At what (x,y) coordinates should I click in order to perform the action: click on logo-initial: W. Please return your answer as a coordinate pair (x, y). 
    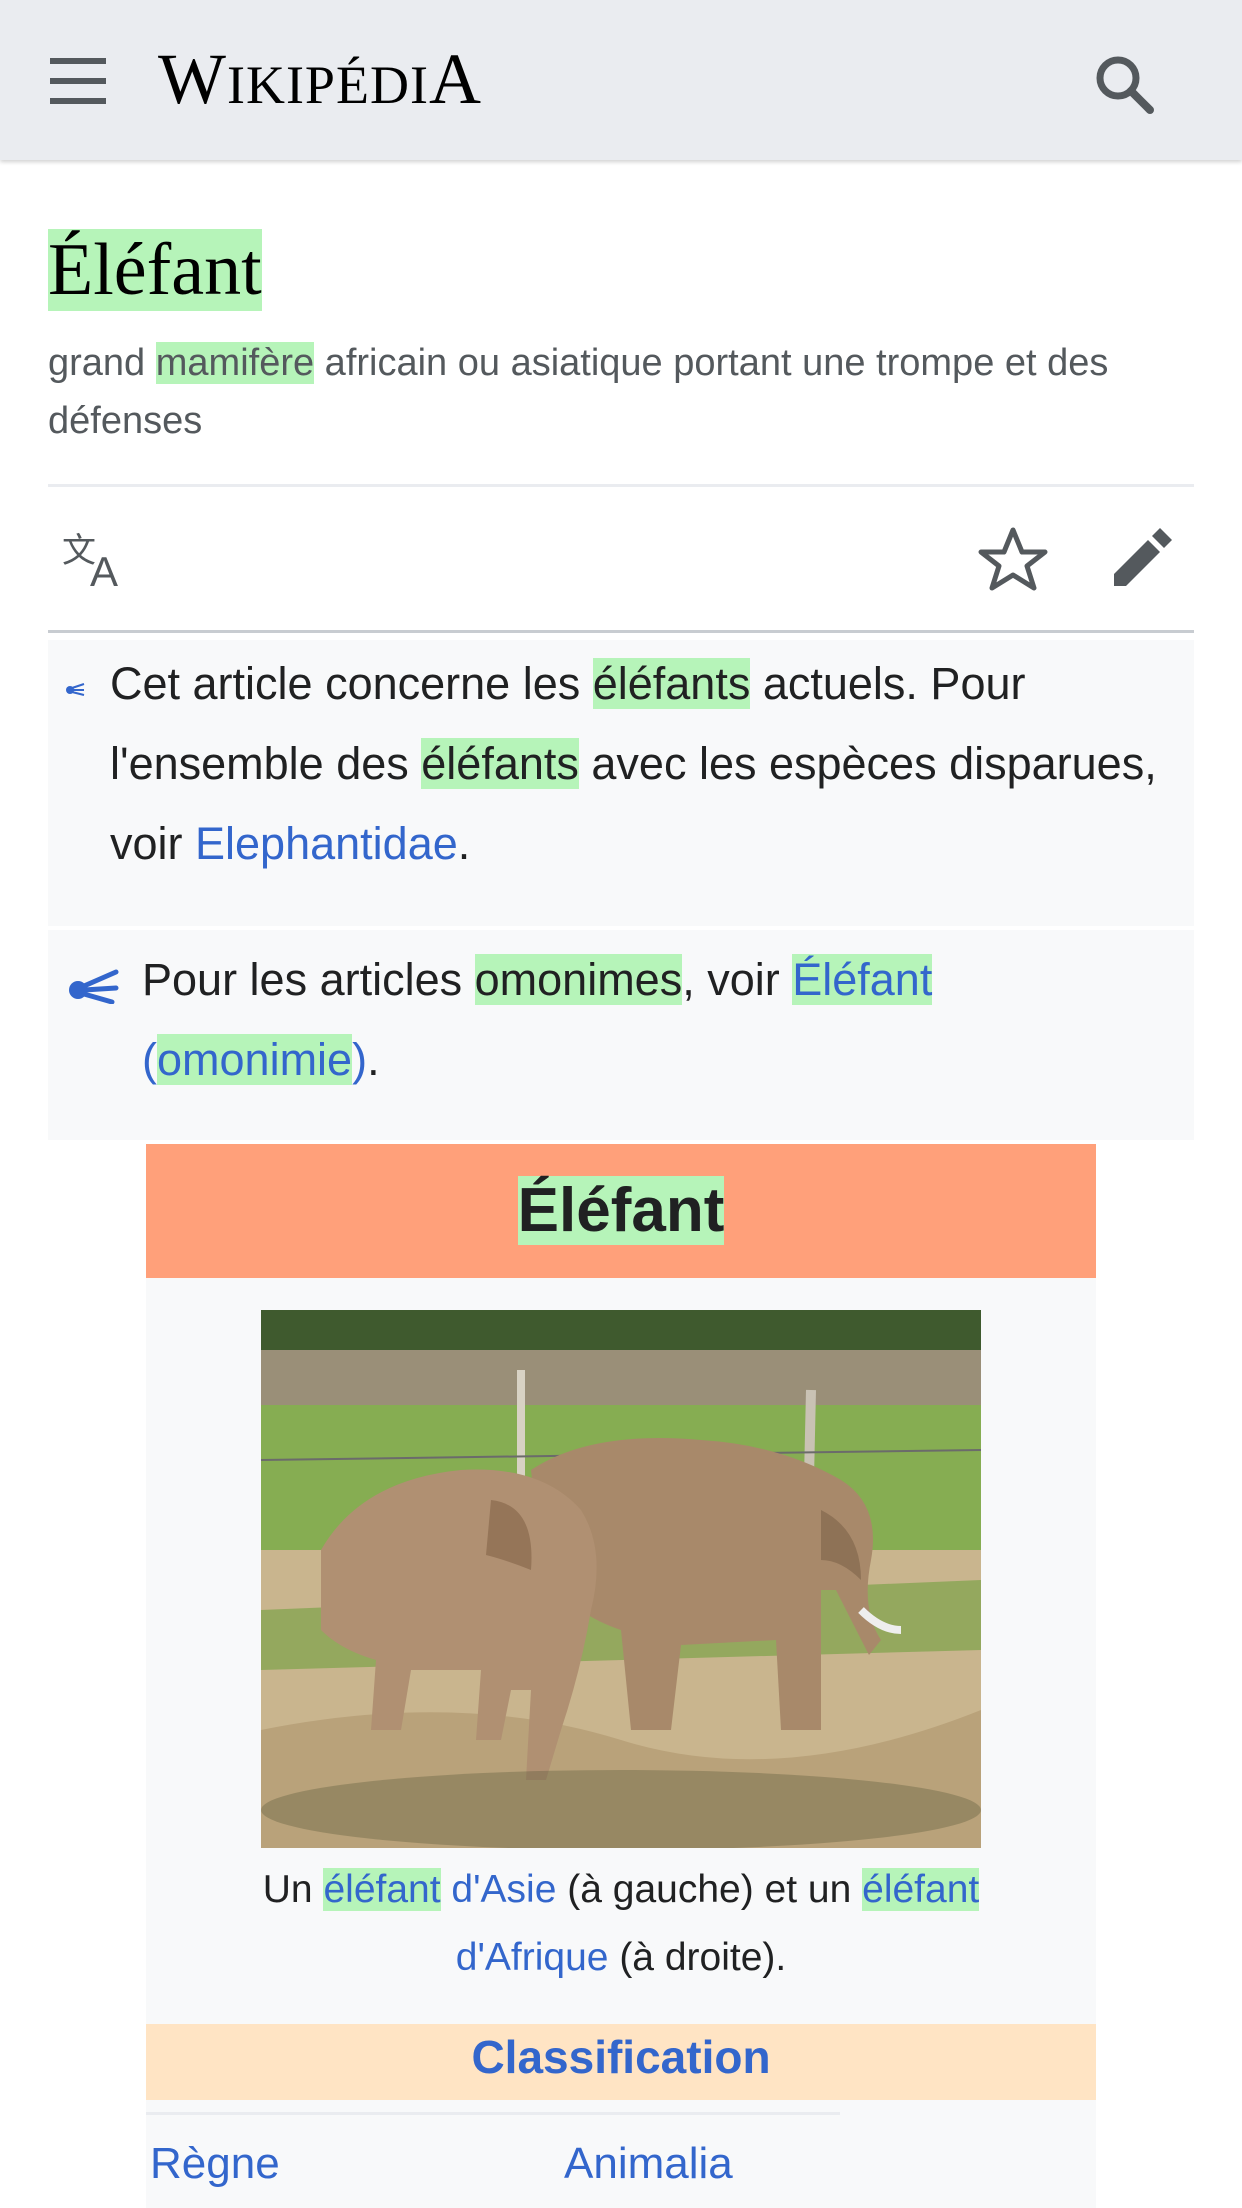
    Looking at the image, I should click on (192, 79).